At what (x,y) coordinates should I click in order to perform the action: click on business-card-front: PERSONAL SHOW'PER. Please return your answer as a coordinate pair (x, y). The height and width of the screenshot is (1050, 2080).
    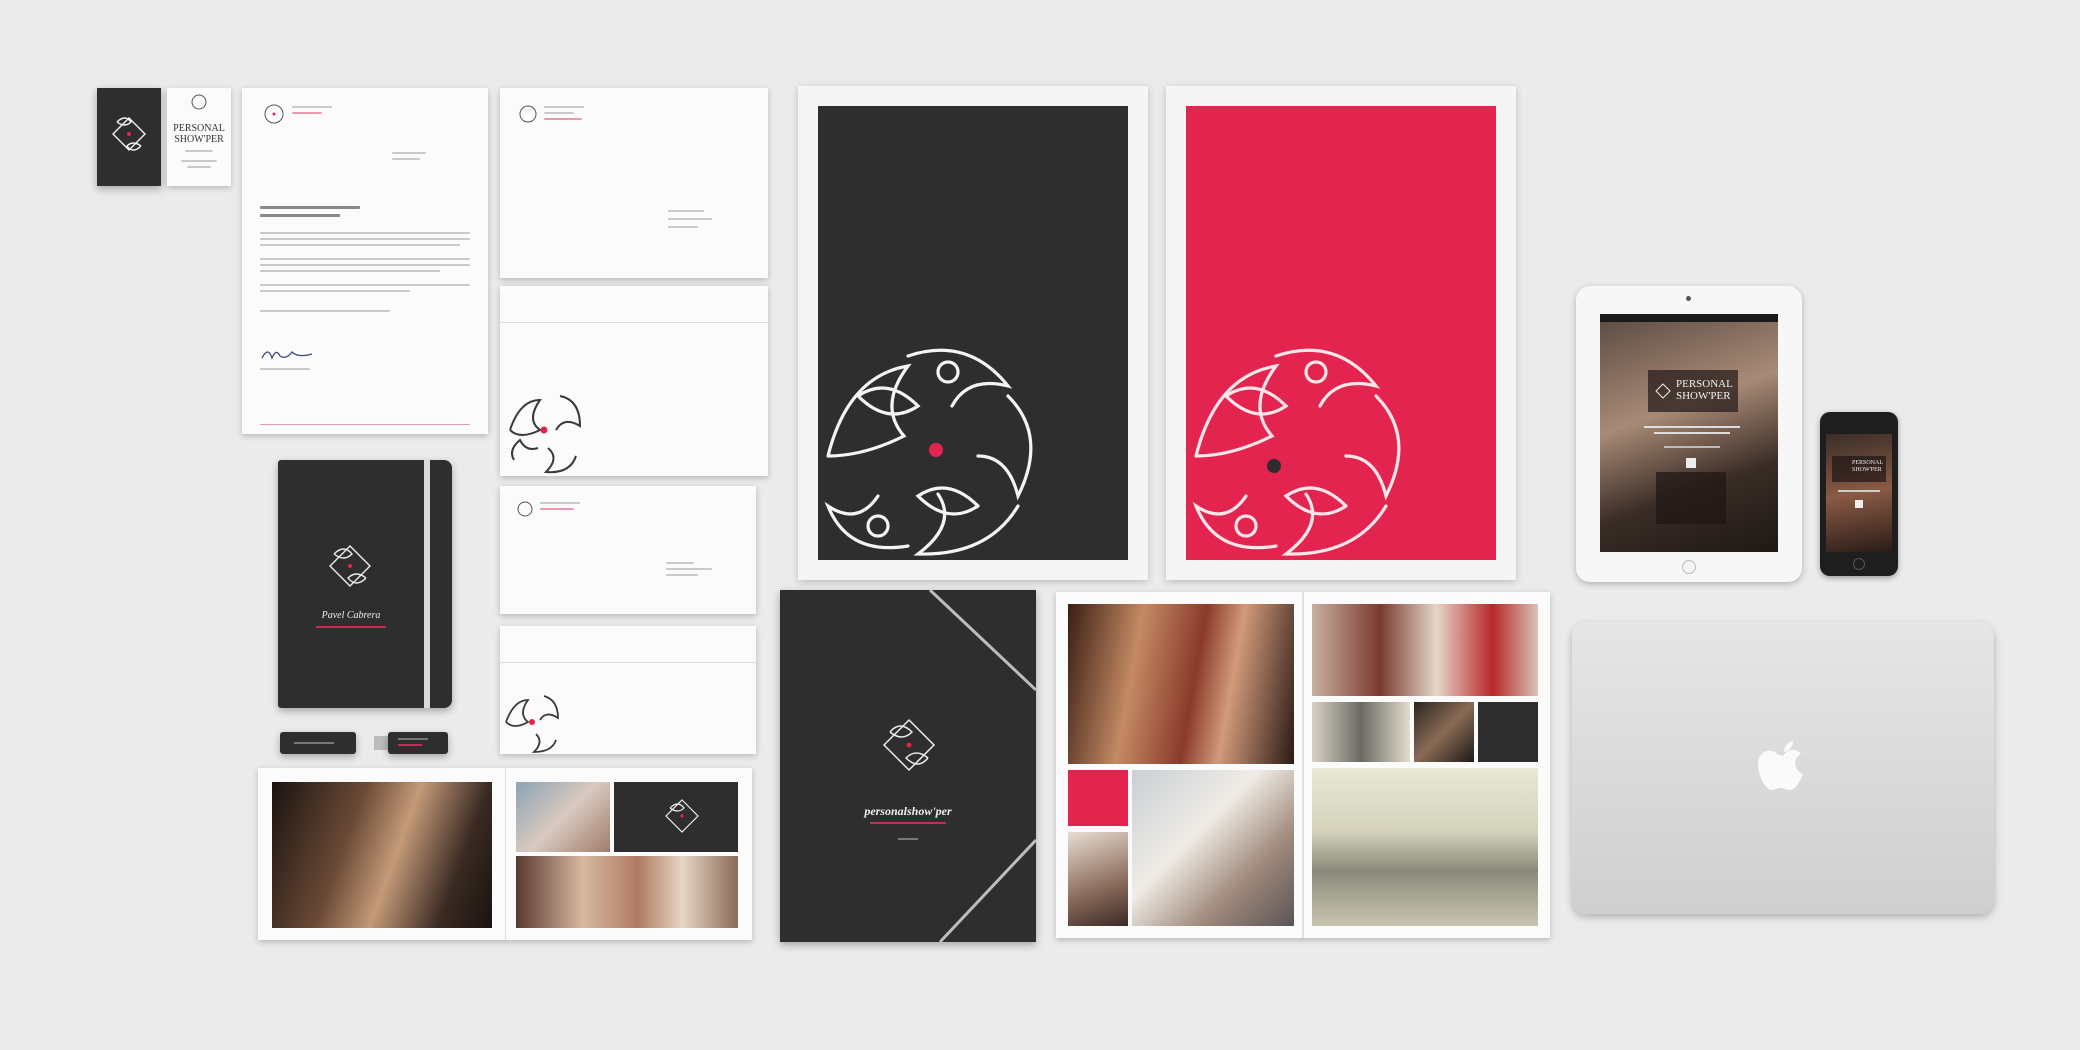
    Looking at the image, I should click on (199, 137).